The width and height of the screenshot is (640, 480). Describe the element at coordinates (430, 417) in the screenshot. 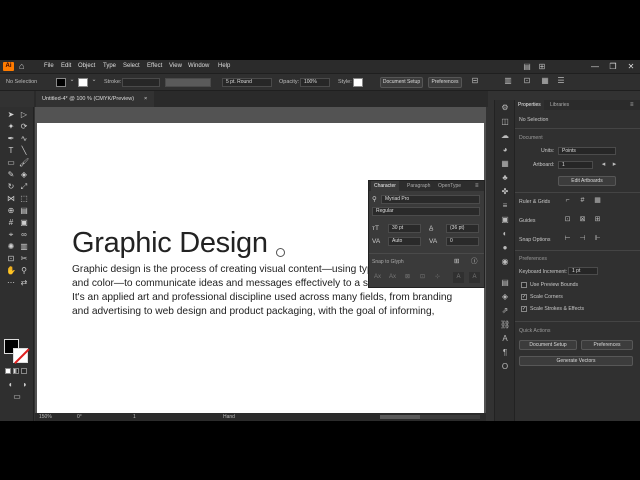

I see `horizontal-scrollbar` at that location.